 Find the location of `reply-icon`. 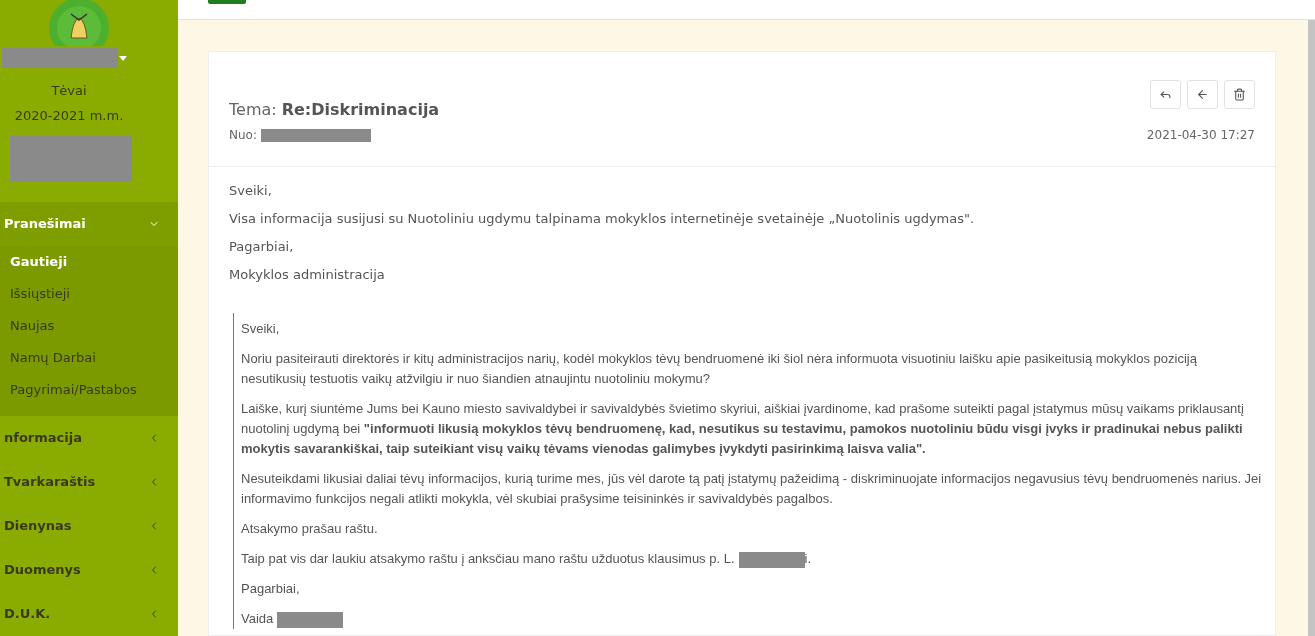

reply-icon is located at coordinates (1165, 94).